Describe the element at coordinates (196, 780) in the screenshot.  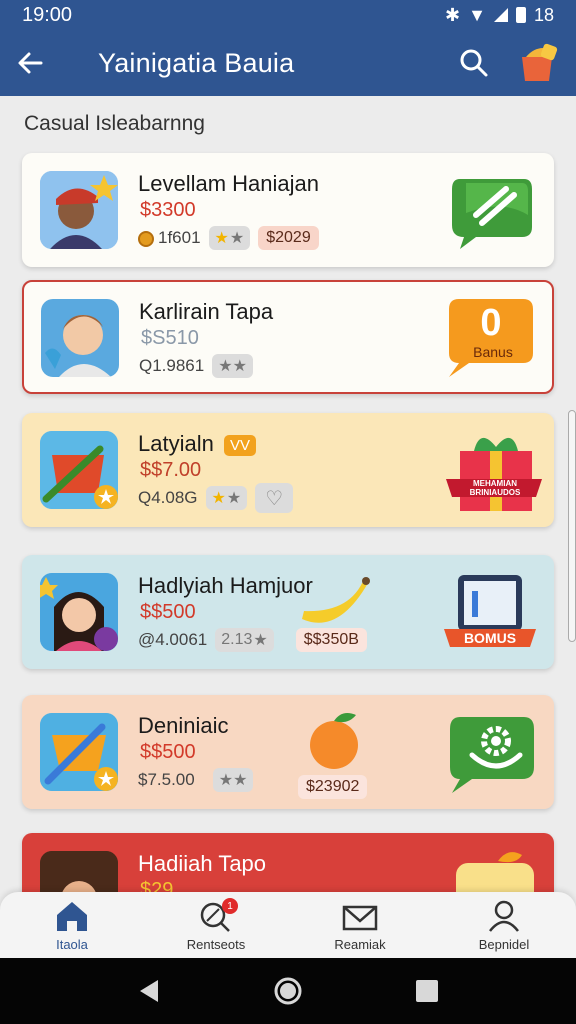
I see `card-meta: $7.5.00 ★★` at that location.